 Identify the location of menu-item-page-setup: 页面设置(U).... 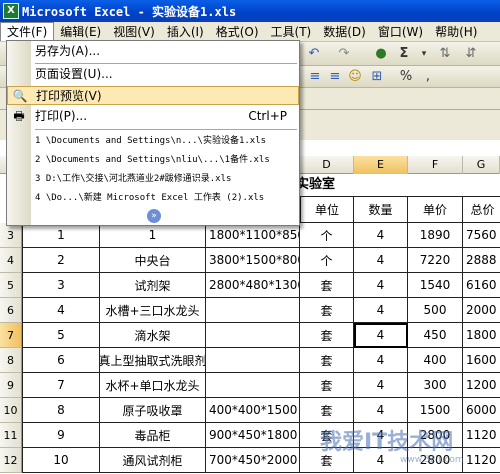
(153, 74).